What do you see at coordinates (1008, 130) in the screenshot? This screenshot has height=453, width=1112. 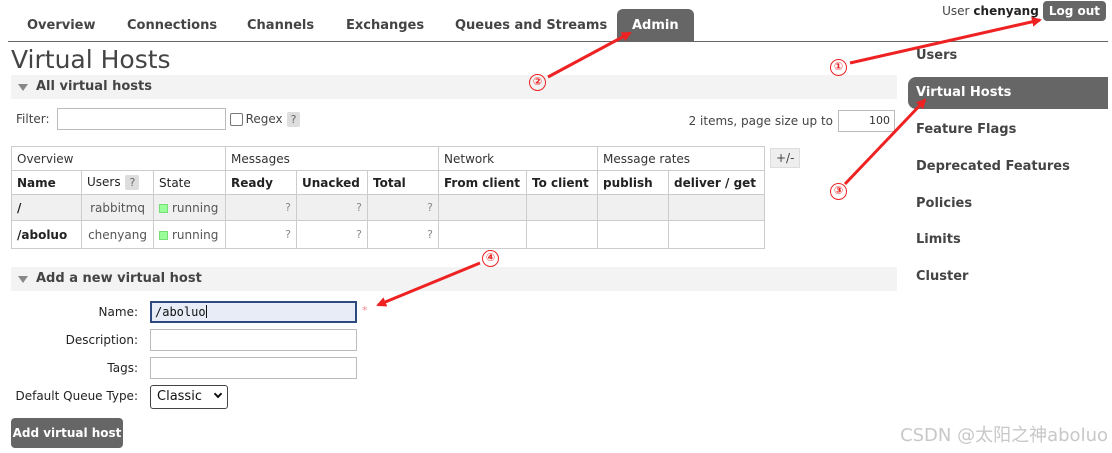 I see `sidebar-item-feature-flags: Feature Flags` at bounding box center [1008, 130].